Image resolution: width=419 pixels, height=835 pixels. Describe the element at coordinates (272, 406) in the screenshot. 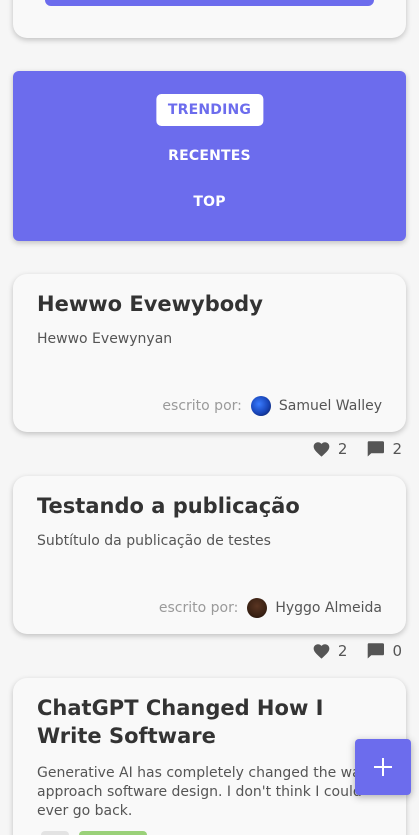

I see `post-author: escrito por: Samuel Walley` at that location.